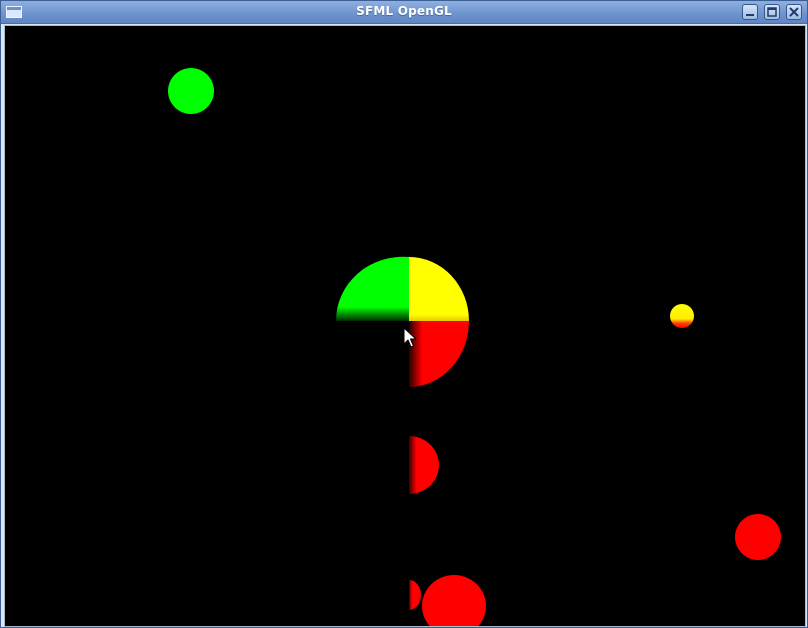  I want to click on red-sphere-bottom, so click(454, 600).